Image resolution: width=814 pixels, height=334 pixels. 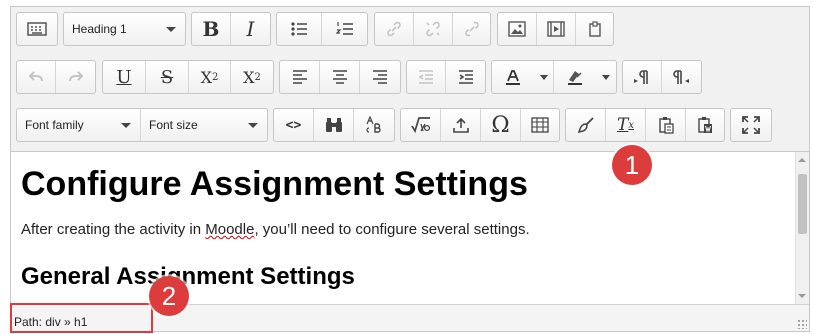 I want to click on find-replace-button, so click(x=334, y=125).